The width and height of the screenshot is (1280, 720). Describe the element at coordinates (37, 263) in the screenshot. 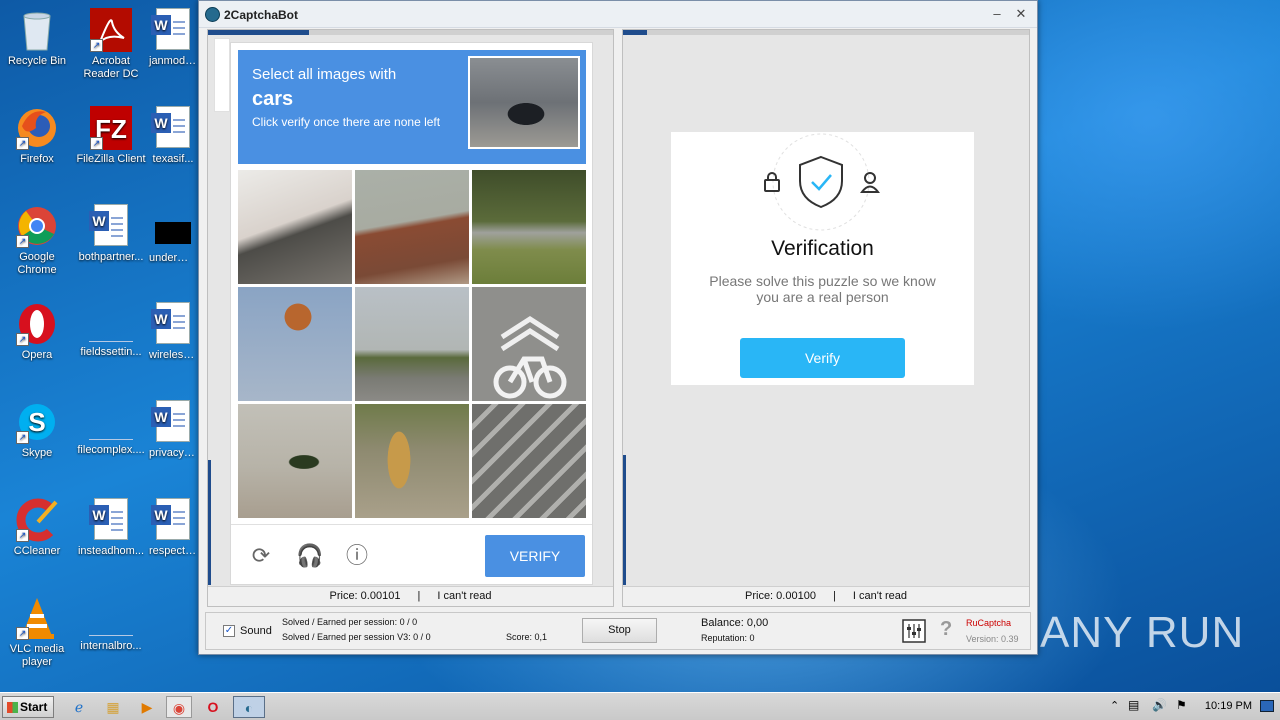

I see `desktop-icon-label: Google Chrome` at that location.